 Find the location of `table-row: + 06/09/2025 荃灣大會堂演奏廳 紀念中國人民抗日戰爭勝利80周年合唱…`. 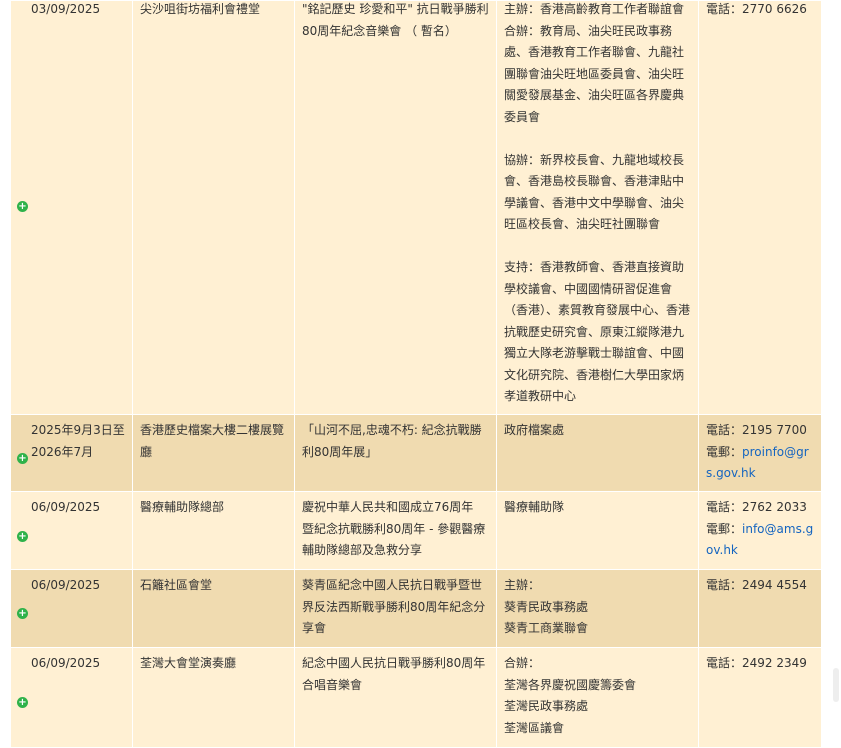

table-row: + 06/09/2025 荃灣大會堂演奏廳 紀念中國人民抗日戰爭勝利80周年合唱… is located at coordinates (416, 697).